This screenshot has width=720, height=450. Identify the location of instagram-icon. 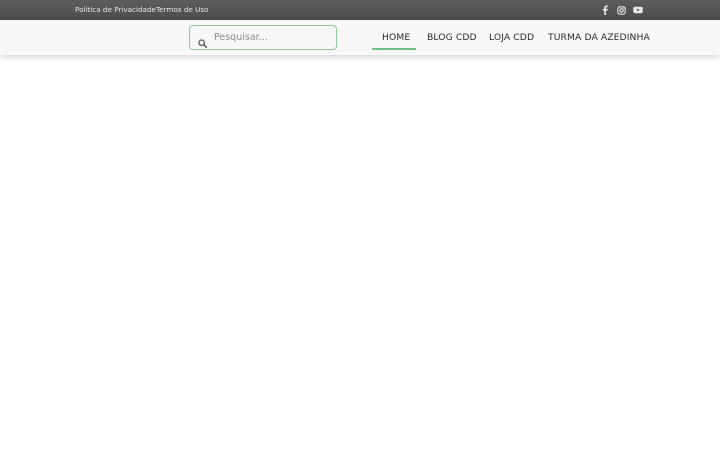
(621, 10).